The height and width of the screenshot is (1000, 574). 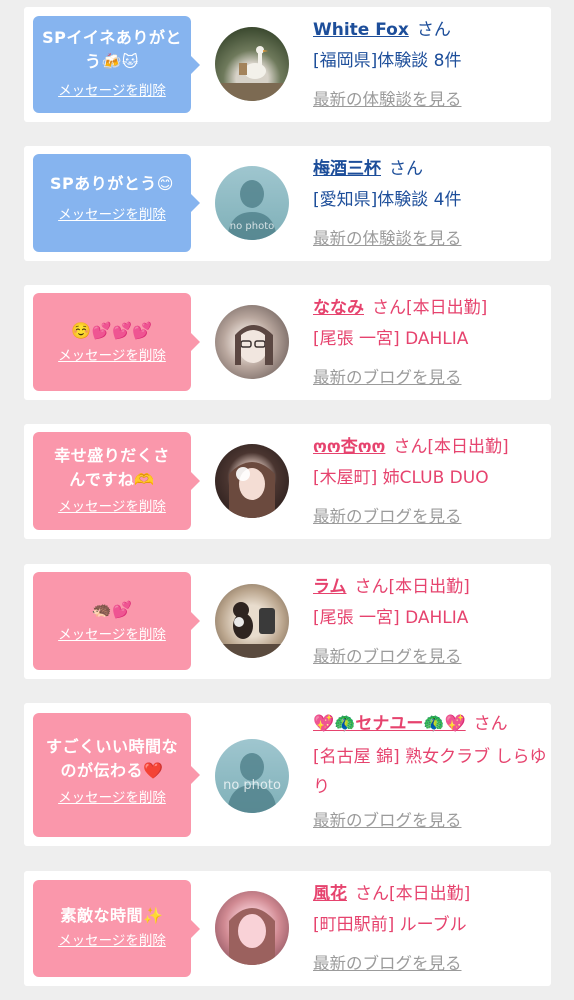 I want to click on user-name-link: 風花, so click(x=330, y=894).